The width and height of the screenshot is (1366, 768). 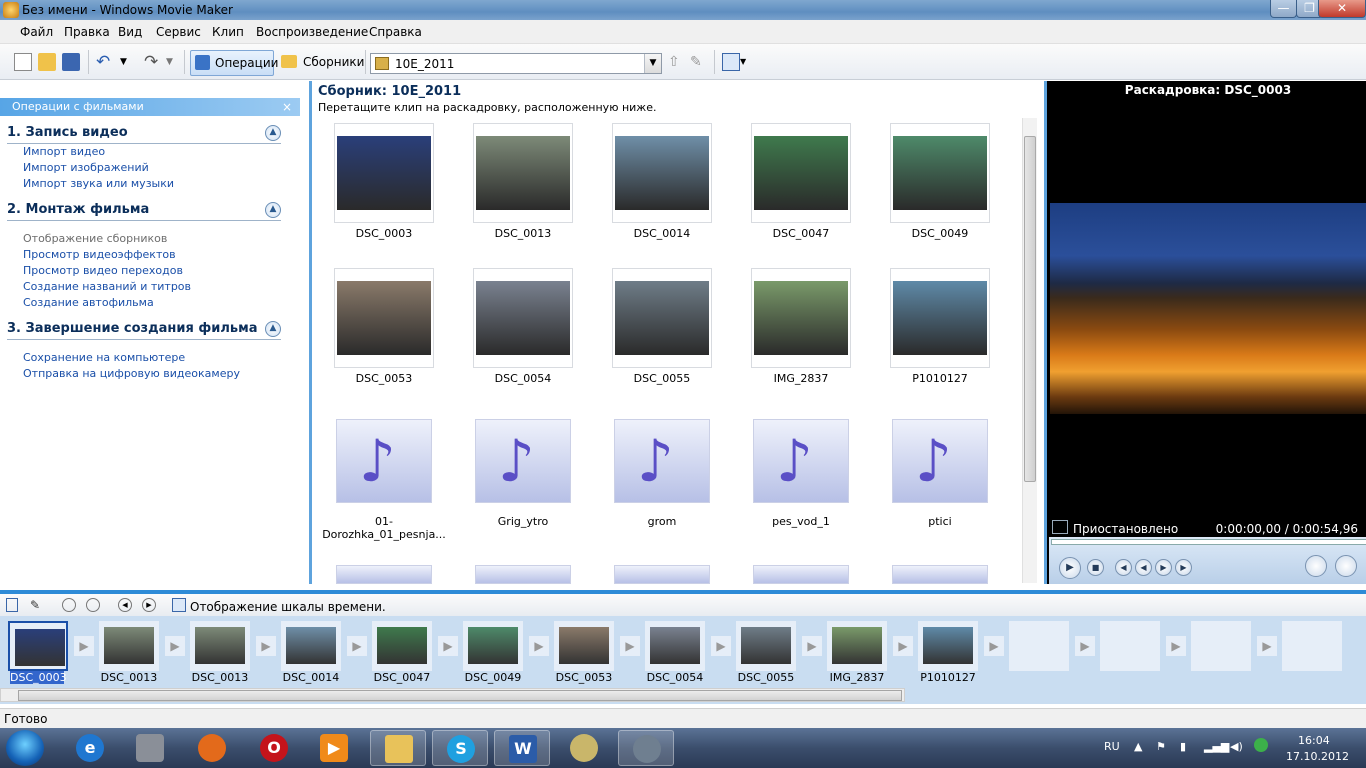 I want to click on taskbar-media: ▶, so click(x=334, y=748).